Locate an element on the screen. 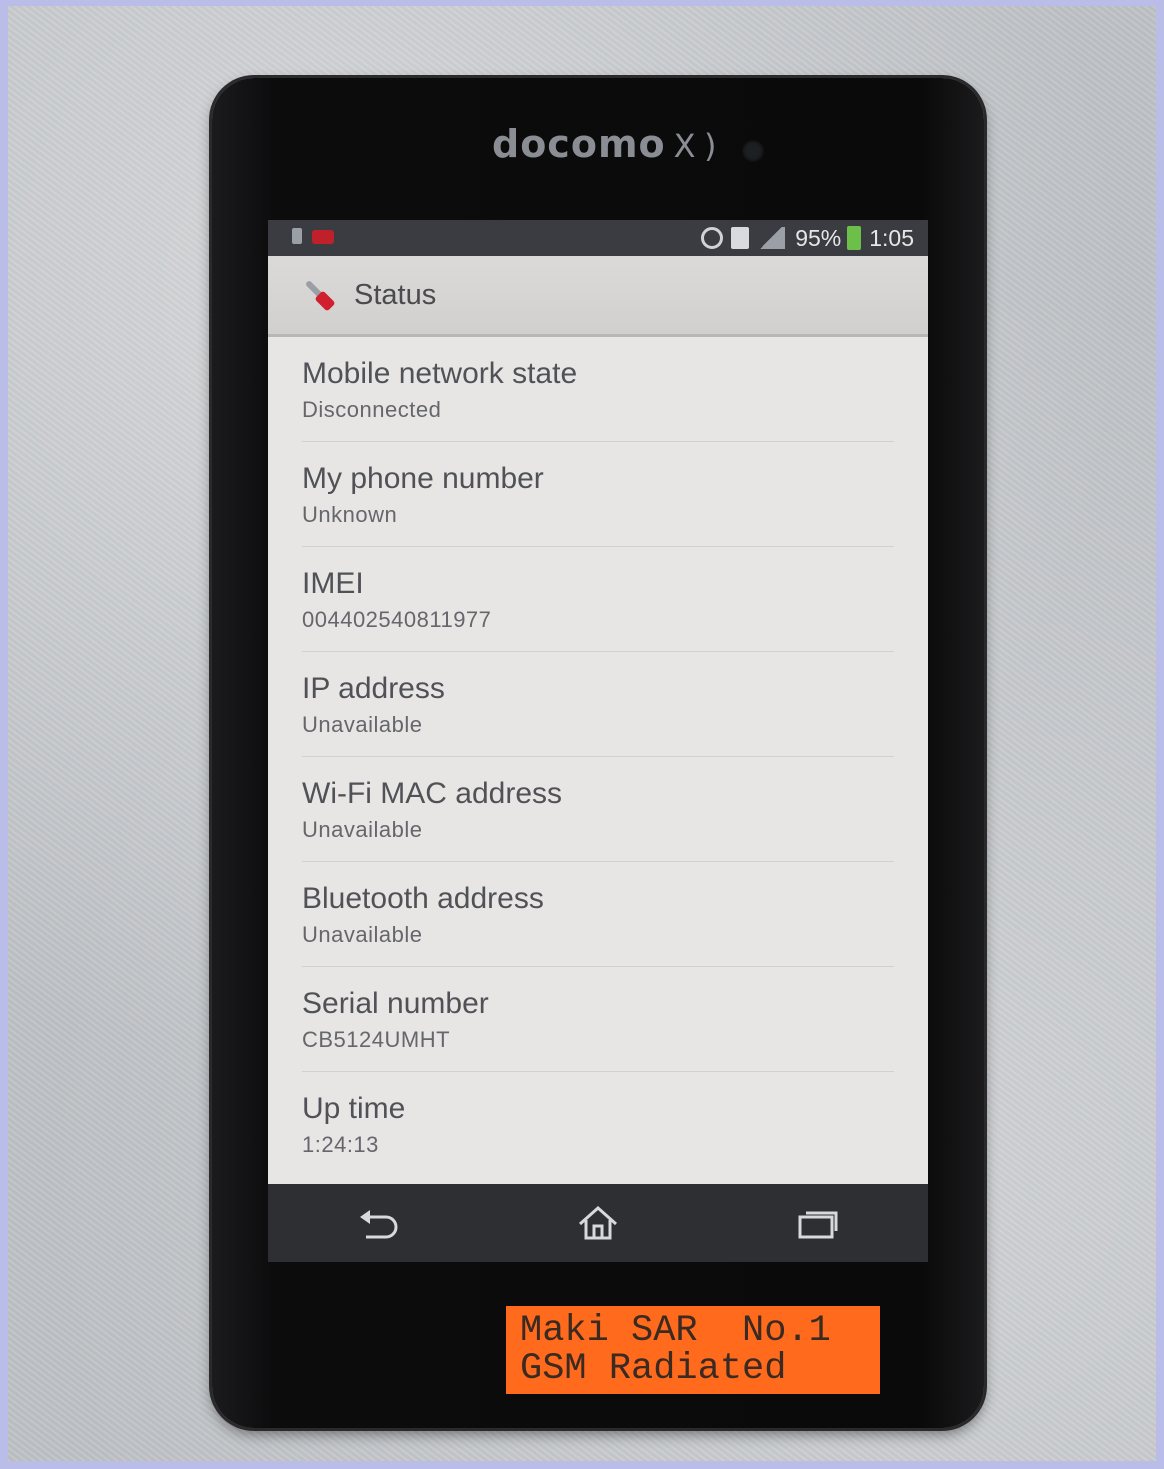 The image size is (1164, 1469). item-title: Bluetooth address is located at coordinates (423, 898).